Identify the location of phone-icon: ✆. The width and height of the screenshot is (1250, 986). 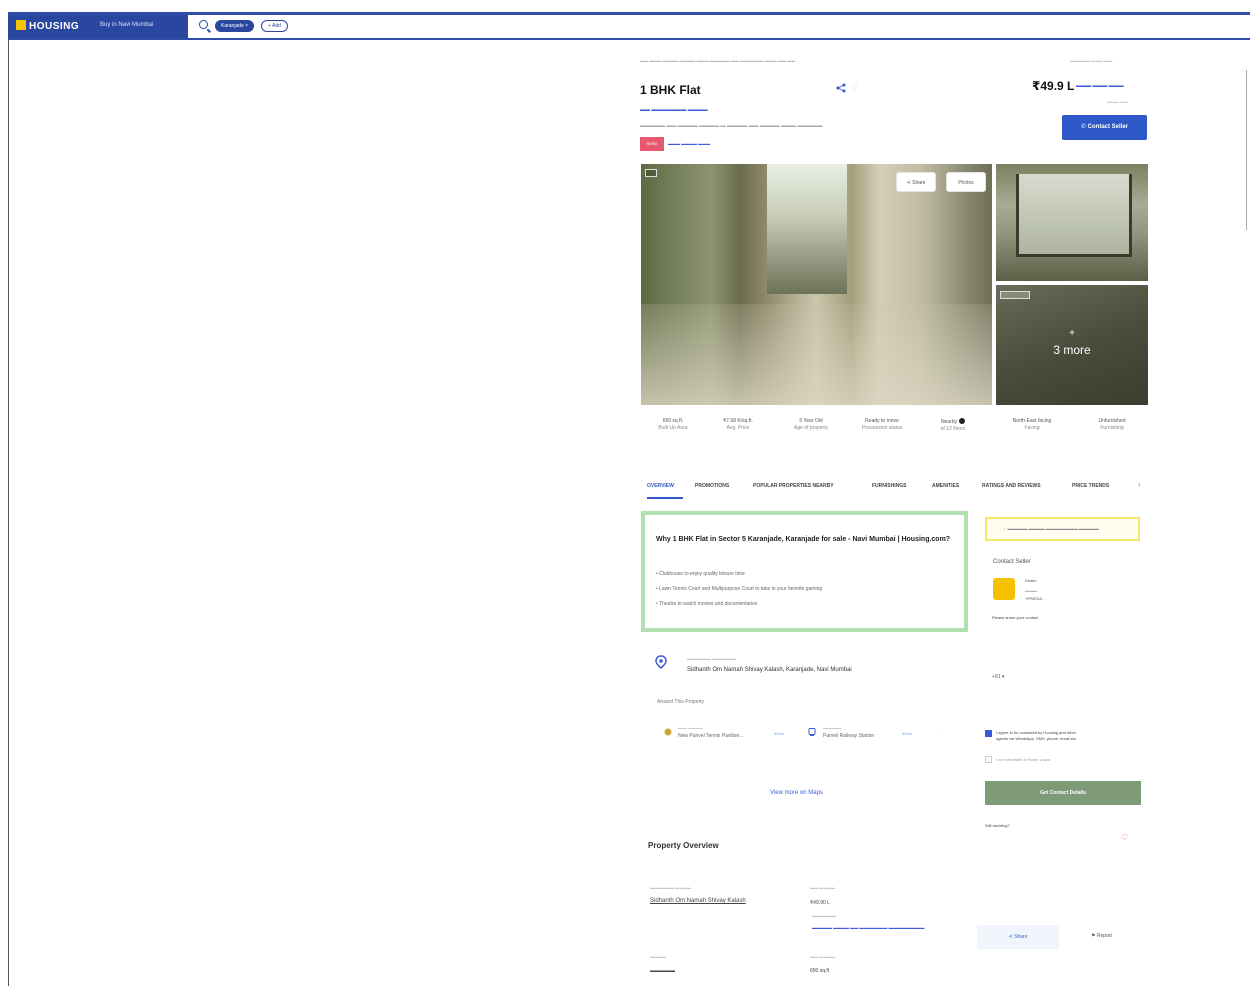
(1084, 127).